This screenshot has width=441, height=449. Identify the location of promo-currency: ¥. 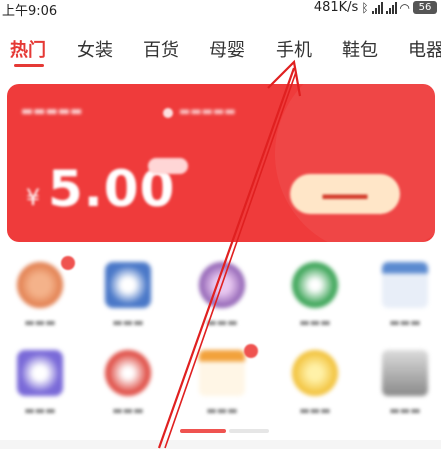
(33, 198).